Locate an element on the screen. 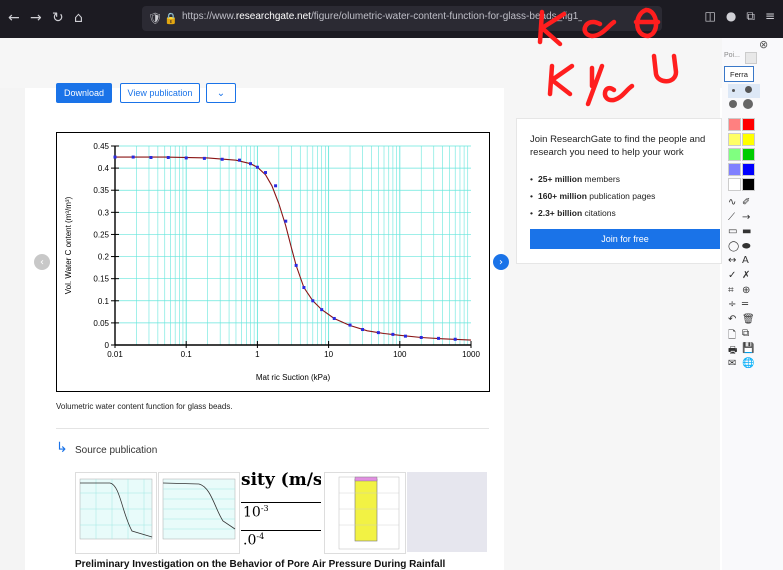  thumbnail-3-rule is located at coordinates (281, 502).